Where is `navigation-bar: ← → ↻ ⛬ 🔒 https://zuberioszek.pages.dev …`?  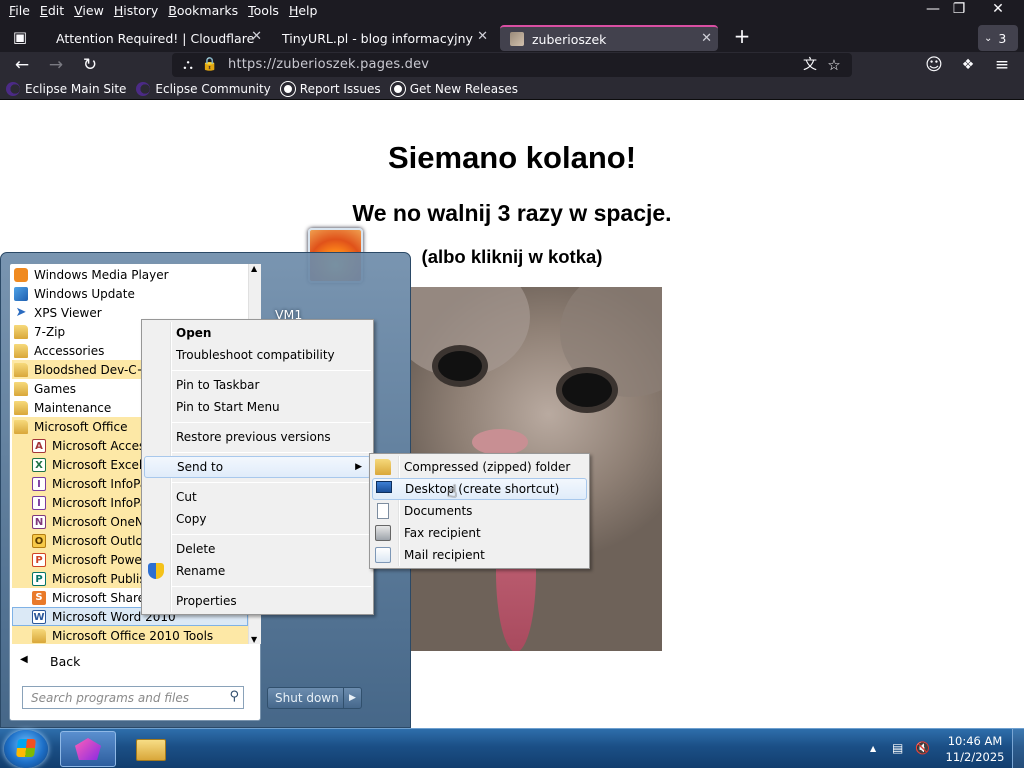 navigation-bar: ← → ↻ ⛬ 🔒 https://zuberioszek.pages.dev … is located at coordinates (512, 65).